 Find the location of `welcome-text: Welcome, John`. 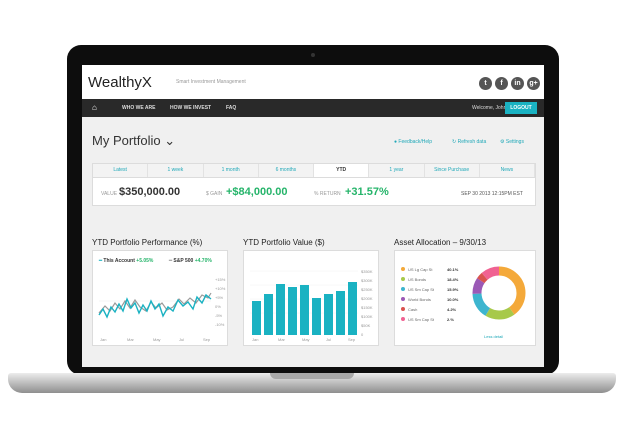

welcome-text: Welcome, John is located at coordinates (489, 108).